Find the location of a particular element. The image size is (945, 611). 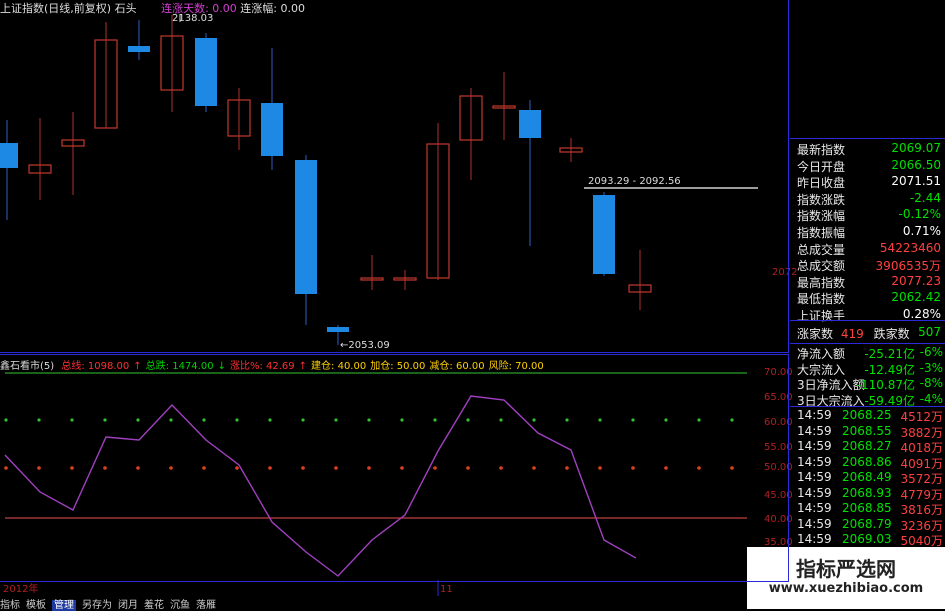

quote-label: 总成交额 is located at coordinates (821, 266).